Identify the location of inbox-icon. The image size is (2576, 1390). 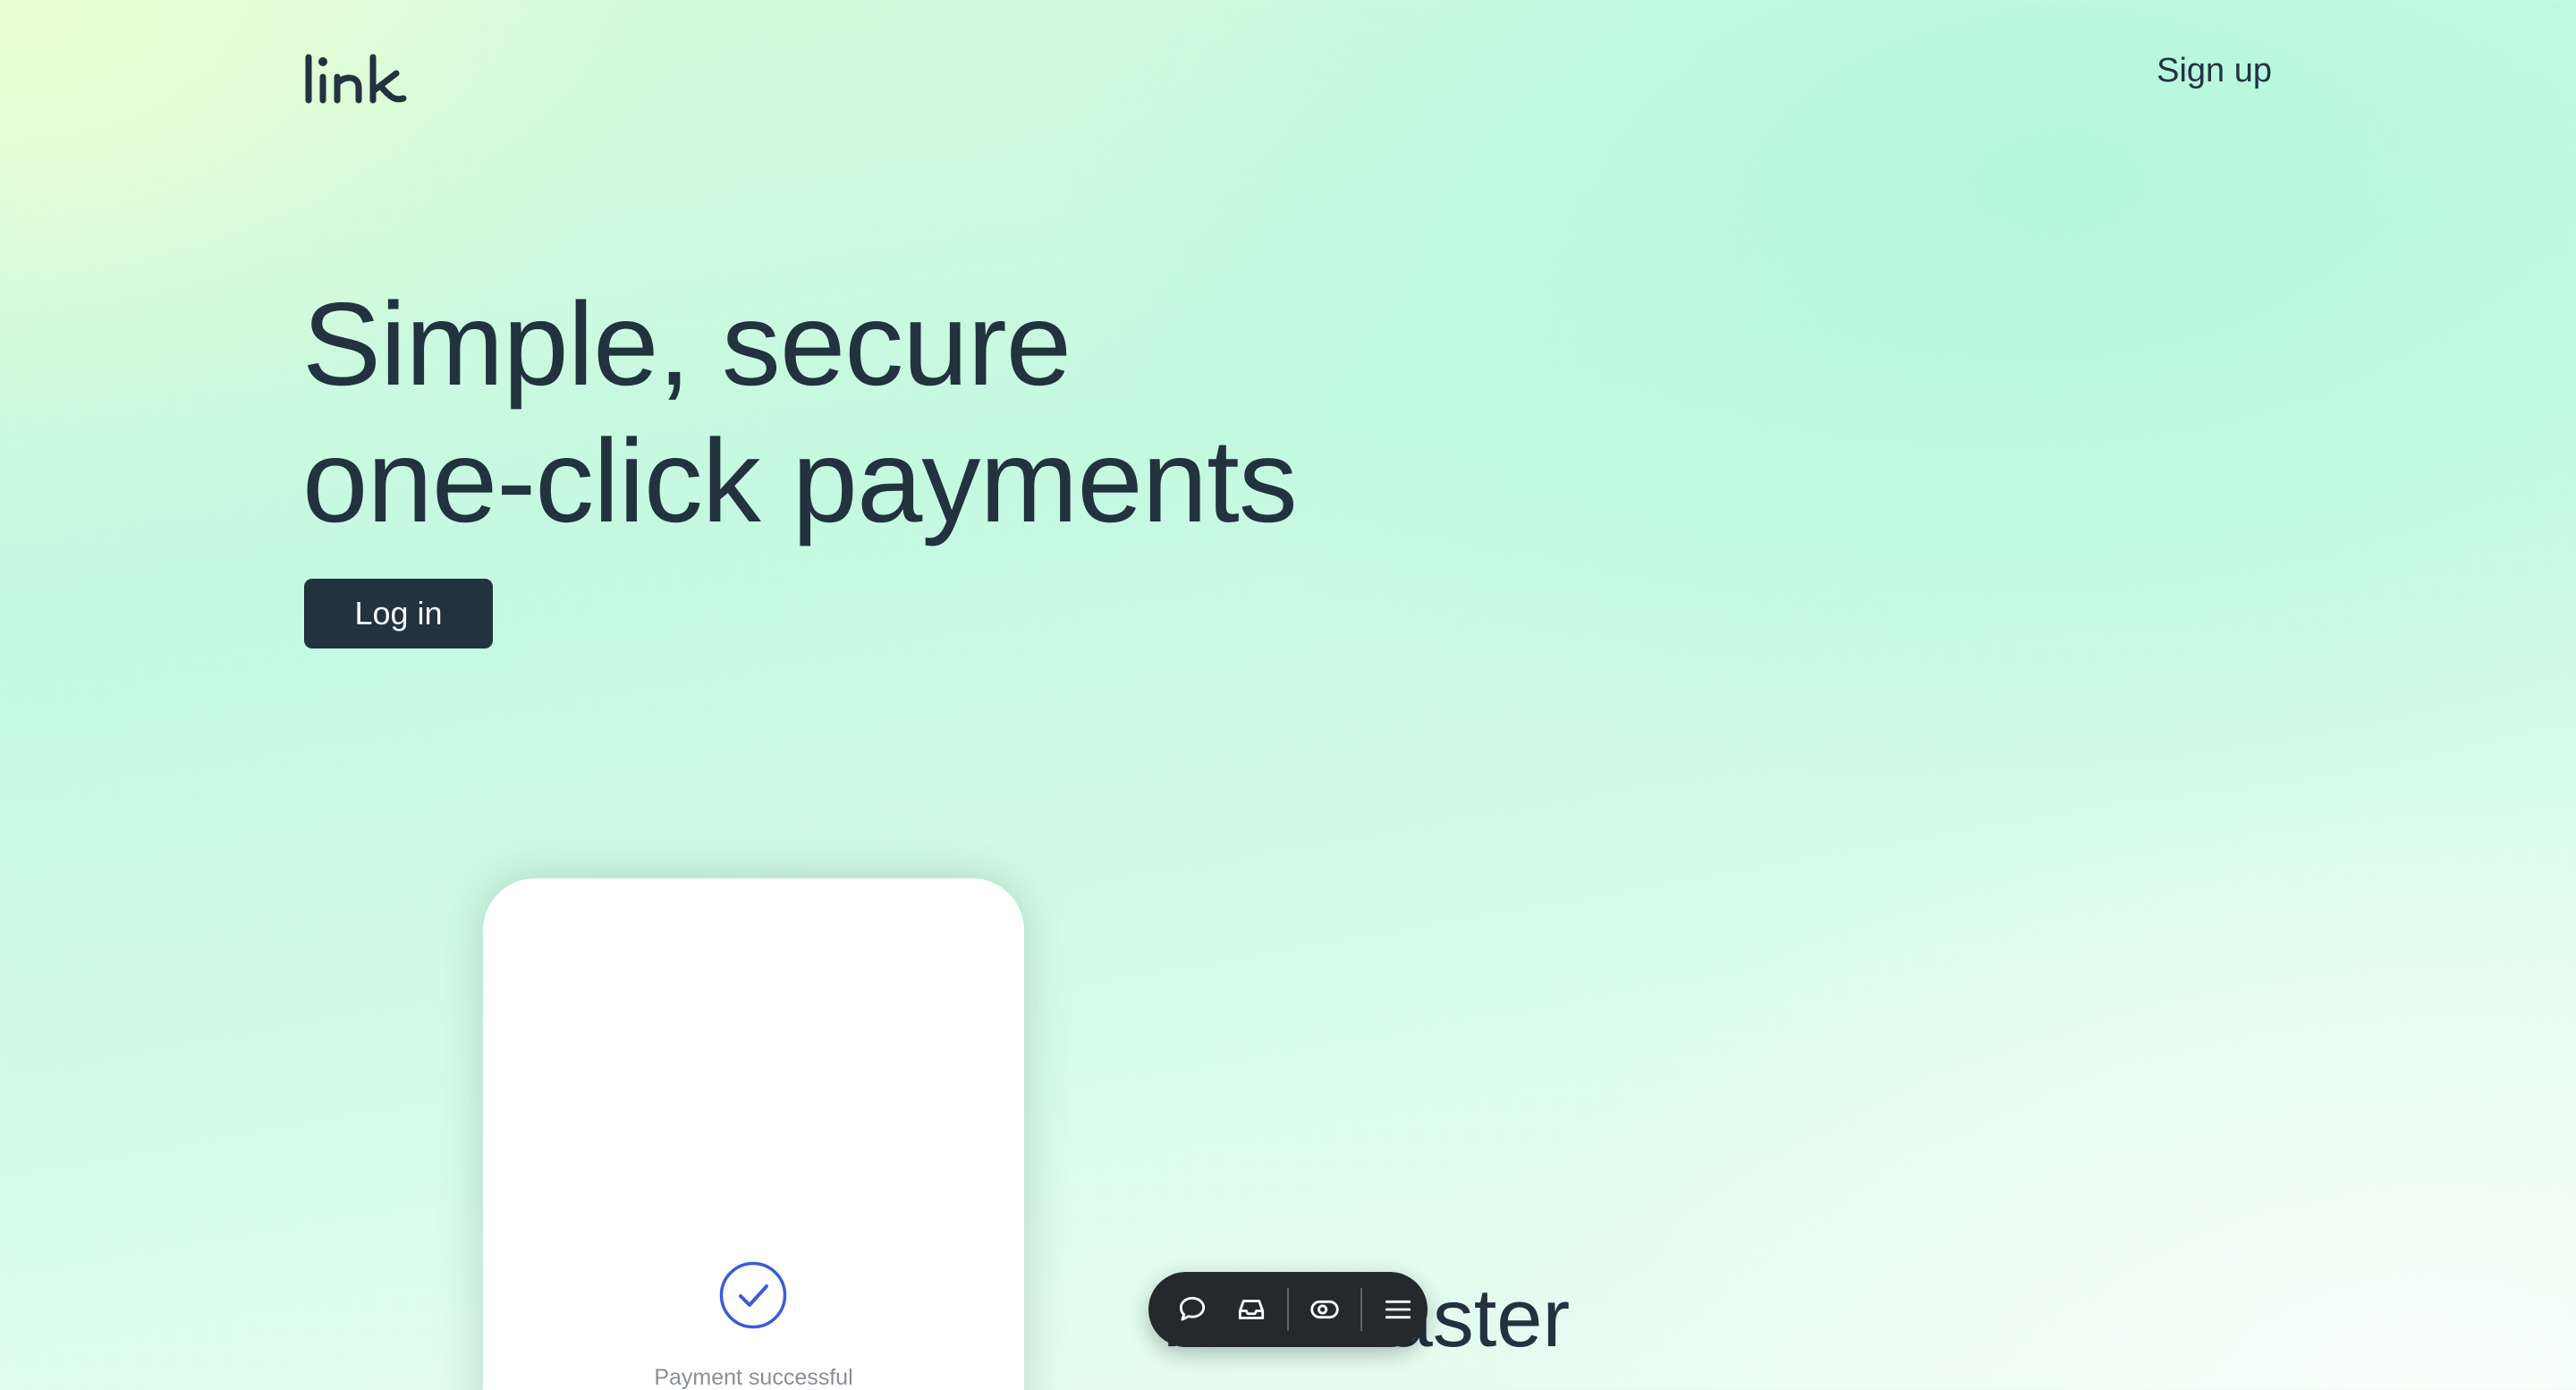
(1251, 1309).